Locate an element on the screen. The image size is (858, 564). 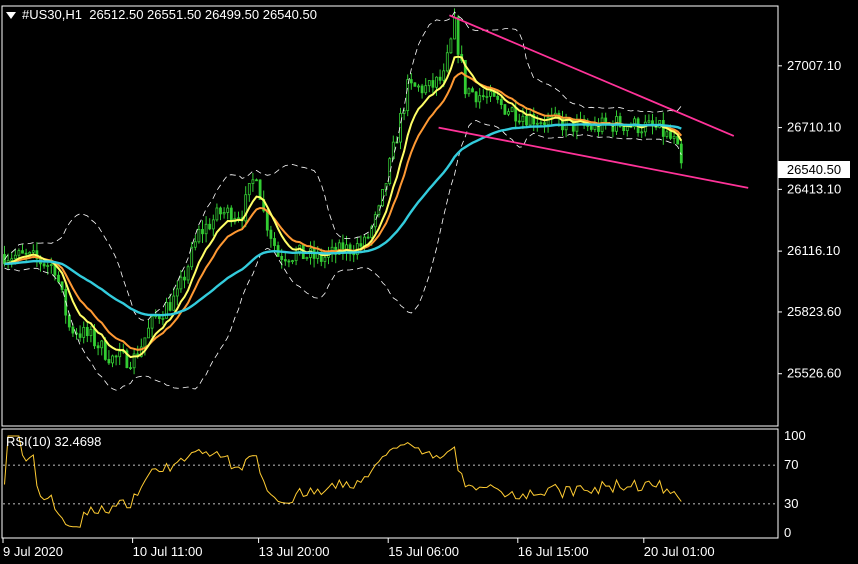
rsi-tick-label: 70 is located at coordinates (791, 464).